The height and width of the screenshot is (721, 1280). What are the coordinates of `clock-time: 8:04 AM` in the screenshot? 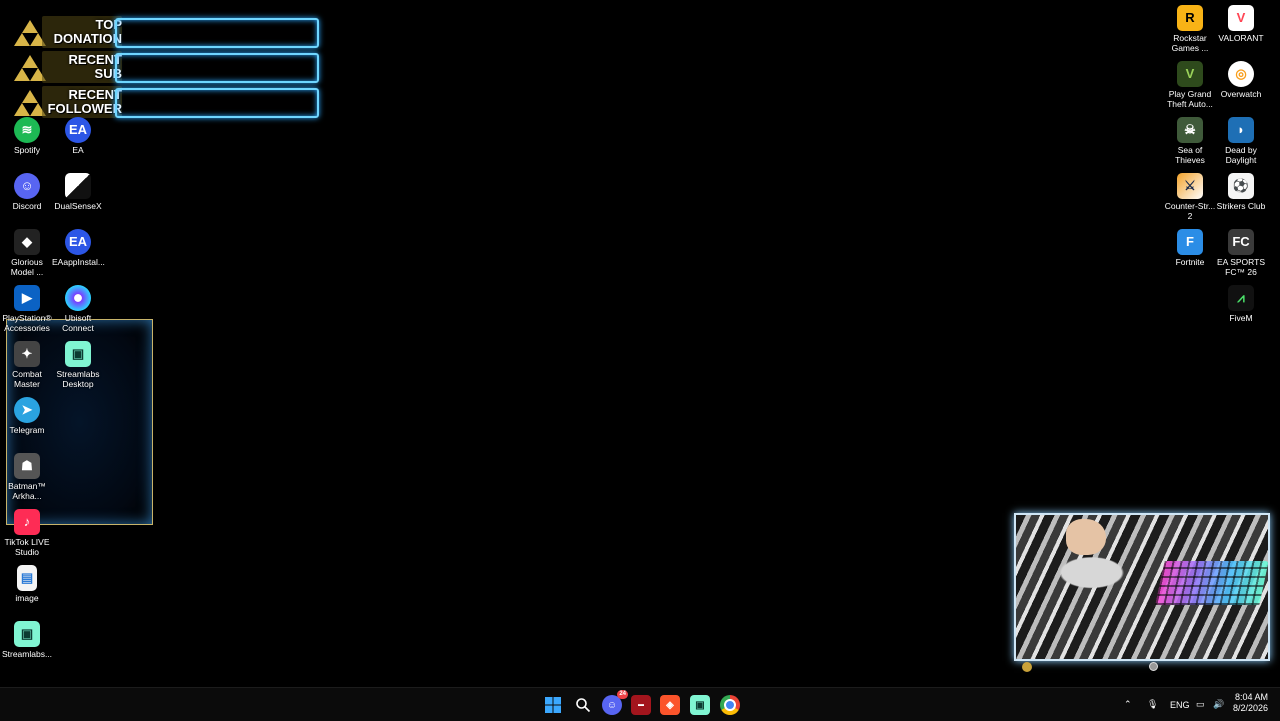 It's located at (1251, 697).